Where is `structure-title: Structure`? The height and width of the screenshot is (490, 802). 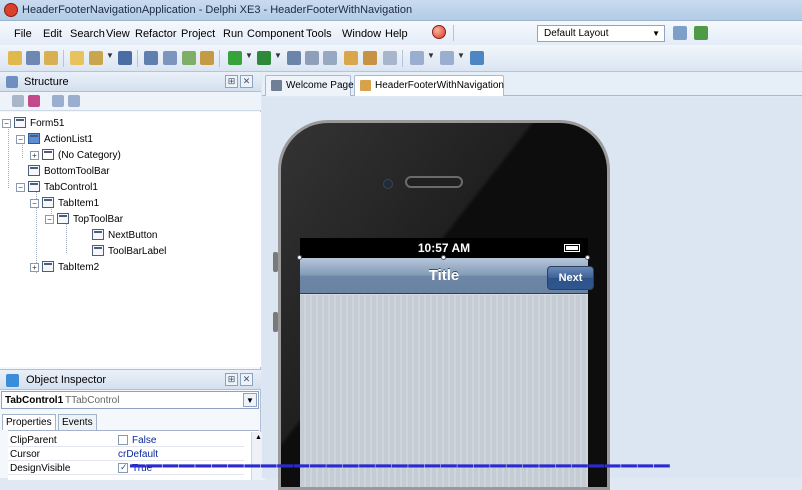 structure-title: Structure is located at coordinates (46, 82).